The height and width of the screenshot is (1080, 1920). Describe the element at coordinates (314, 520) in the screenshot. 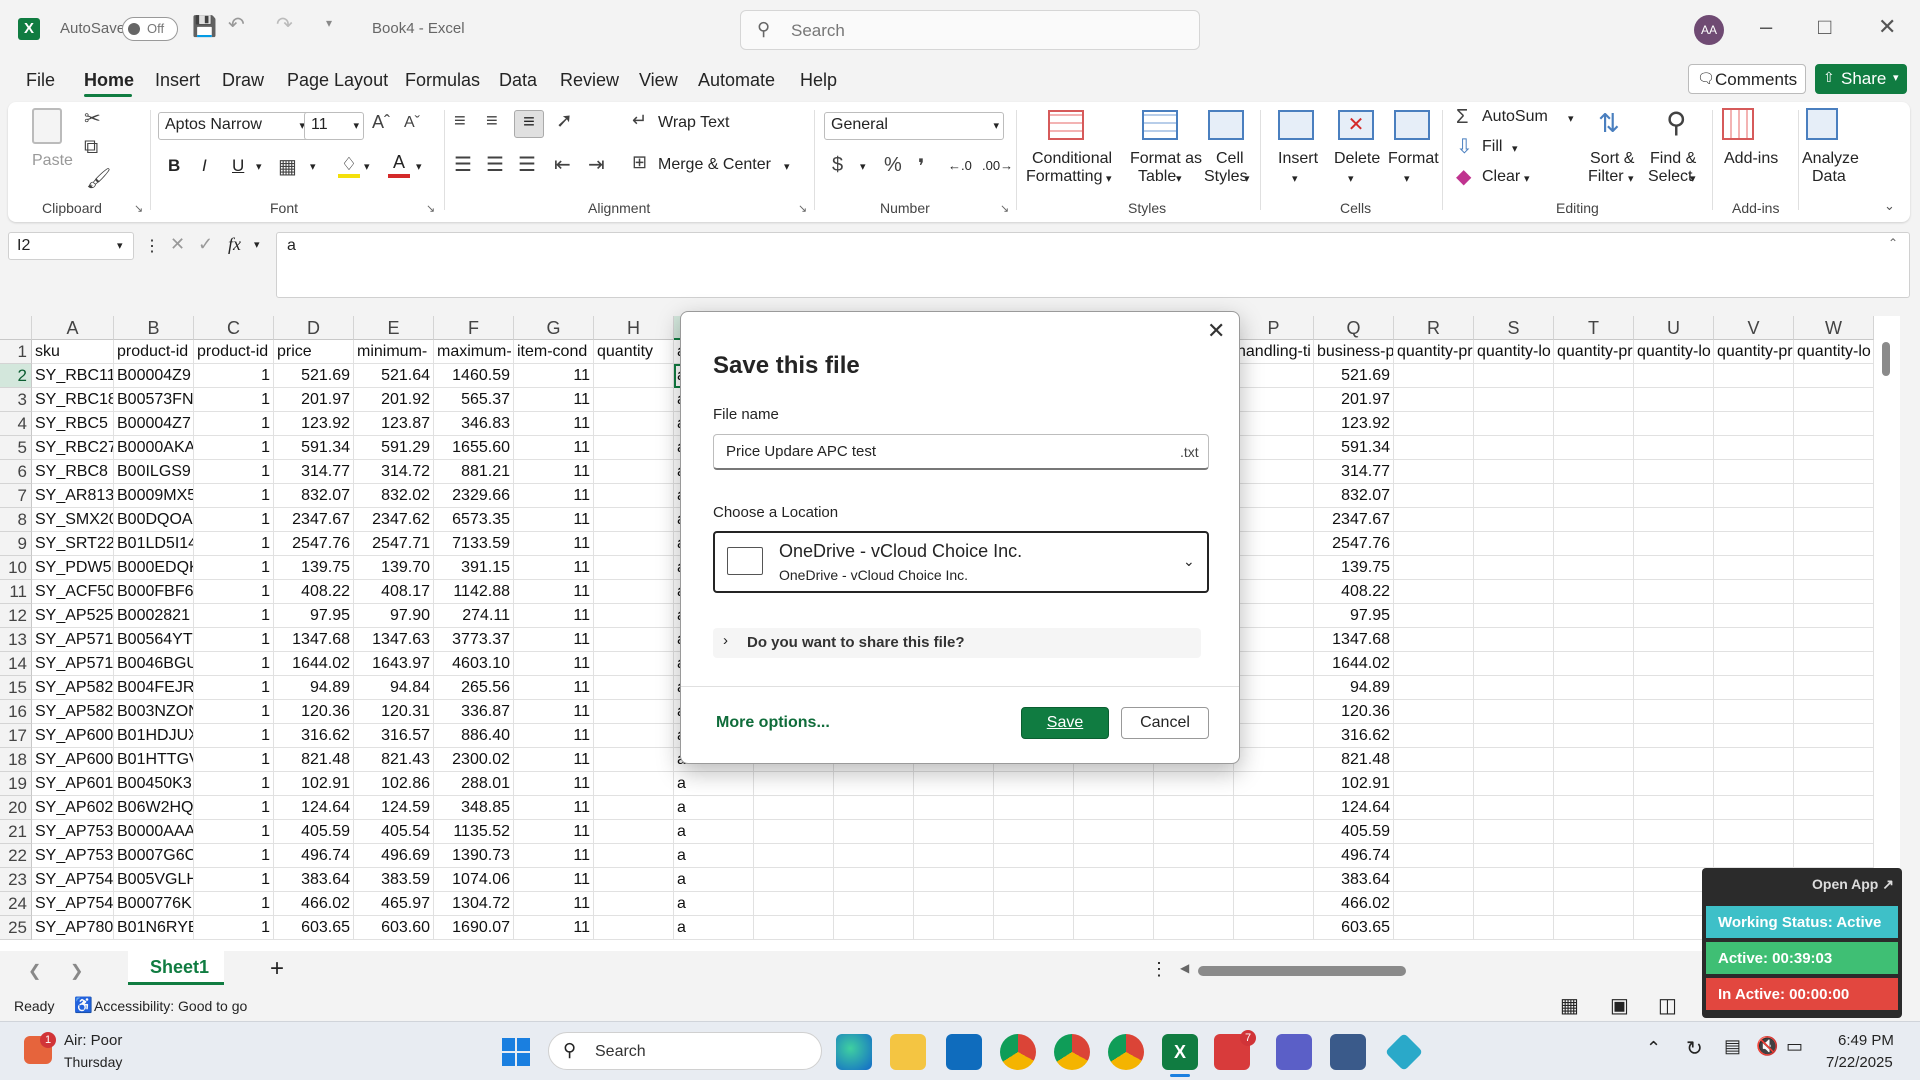

I see `table-cell: 2347.67` at that location.